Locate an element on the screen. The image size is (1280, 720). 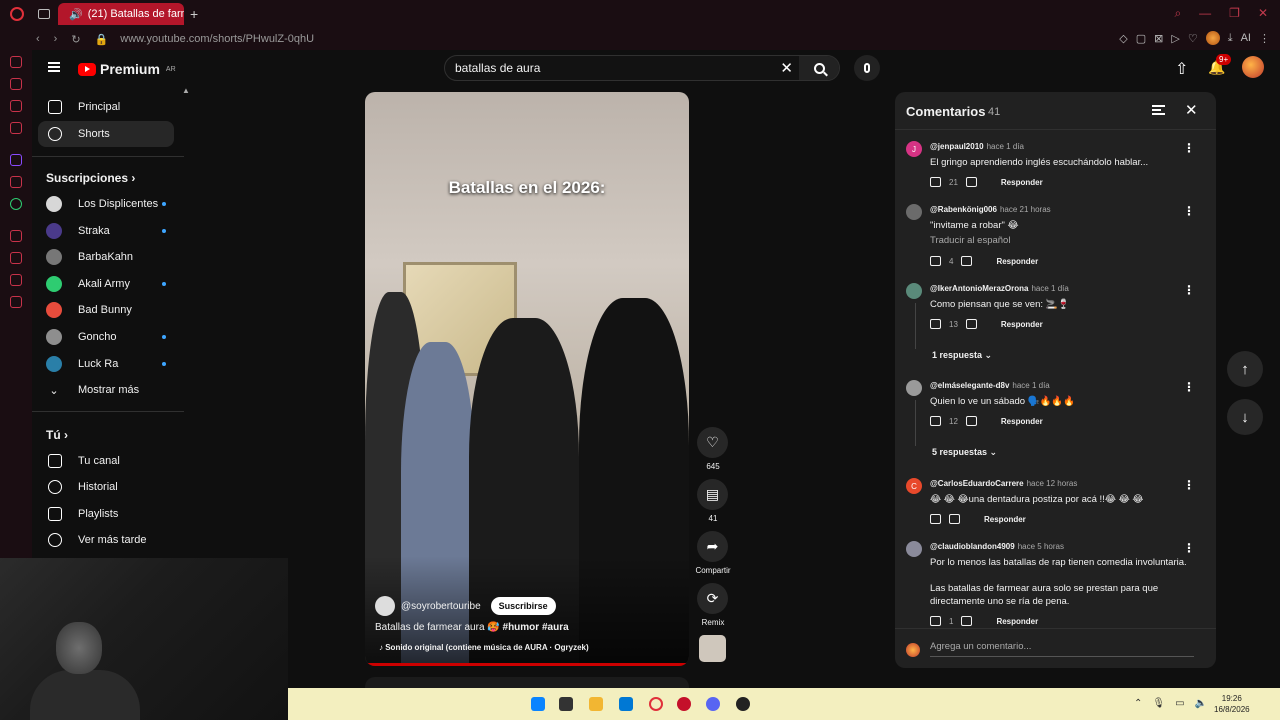
video-progress-bar is located at coordinates (527, 664).